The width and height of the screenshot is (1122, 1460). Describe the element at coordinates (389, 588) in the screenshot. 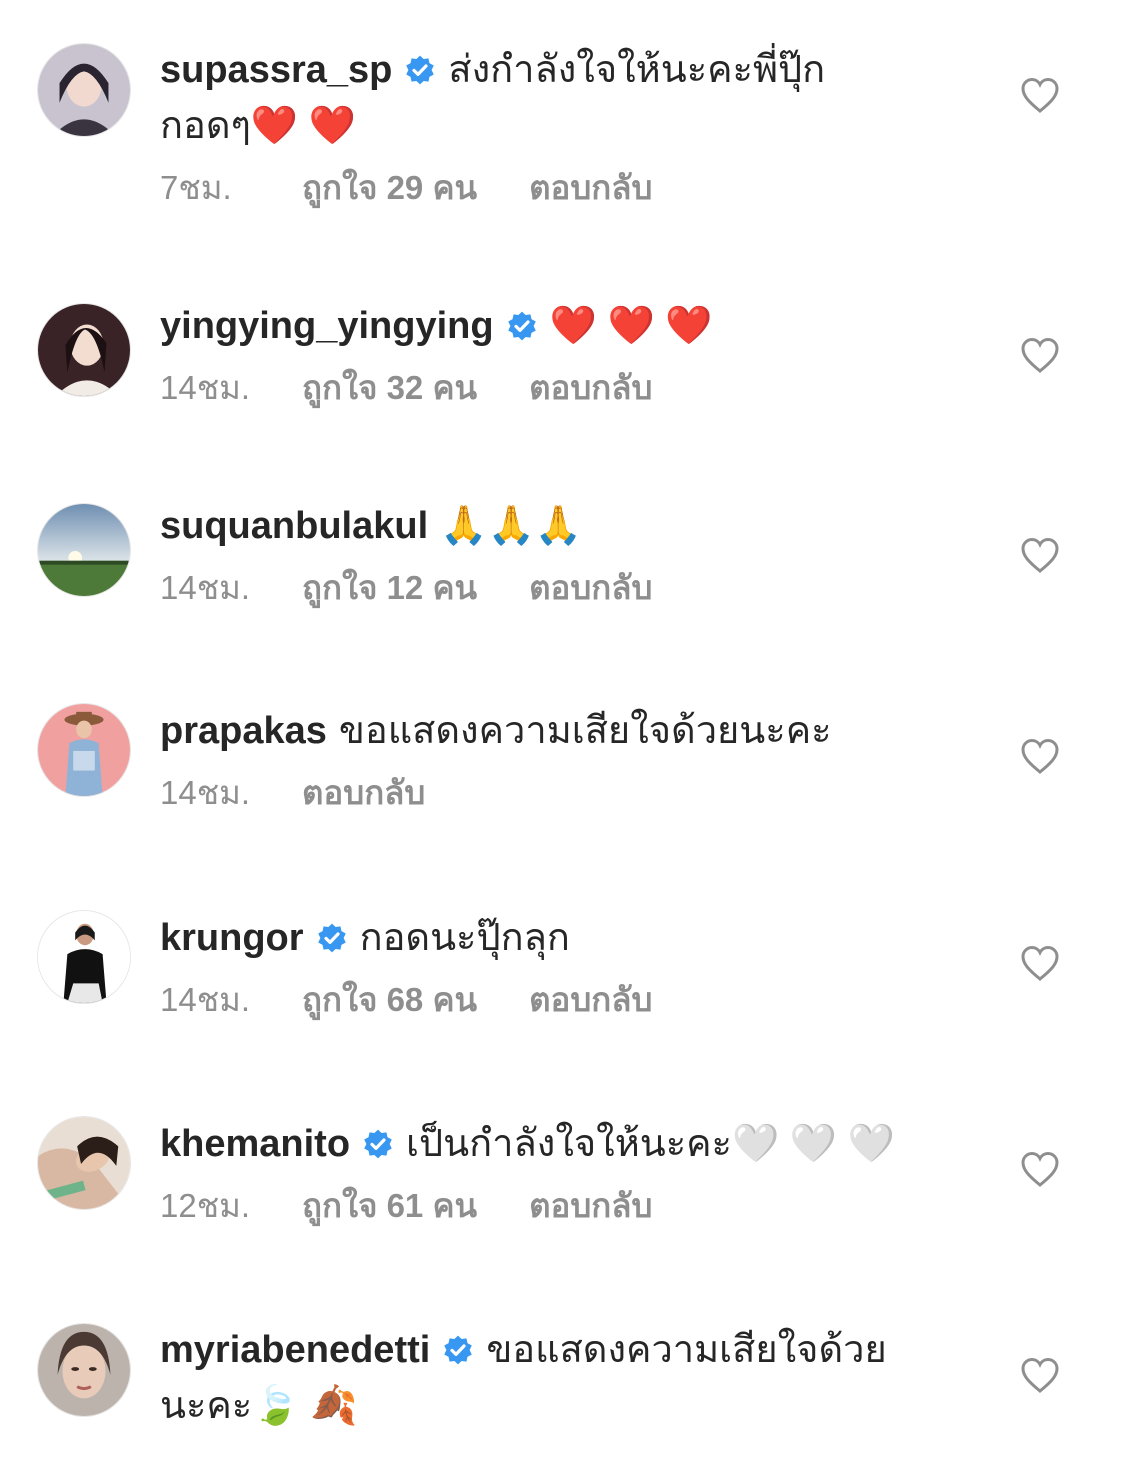

I see `comment-likes: ถูกใจ 12 คน` at that location.